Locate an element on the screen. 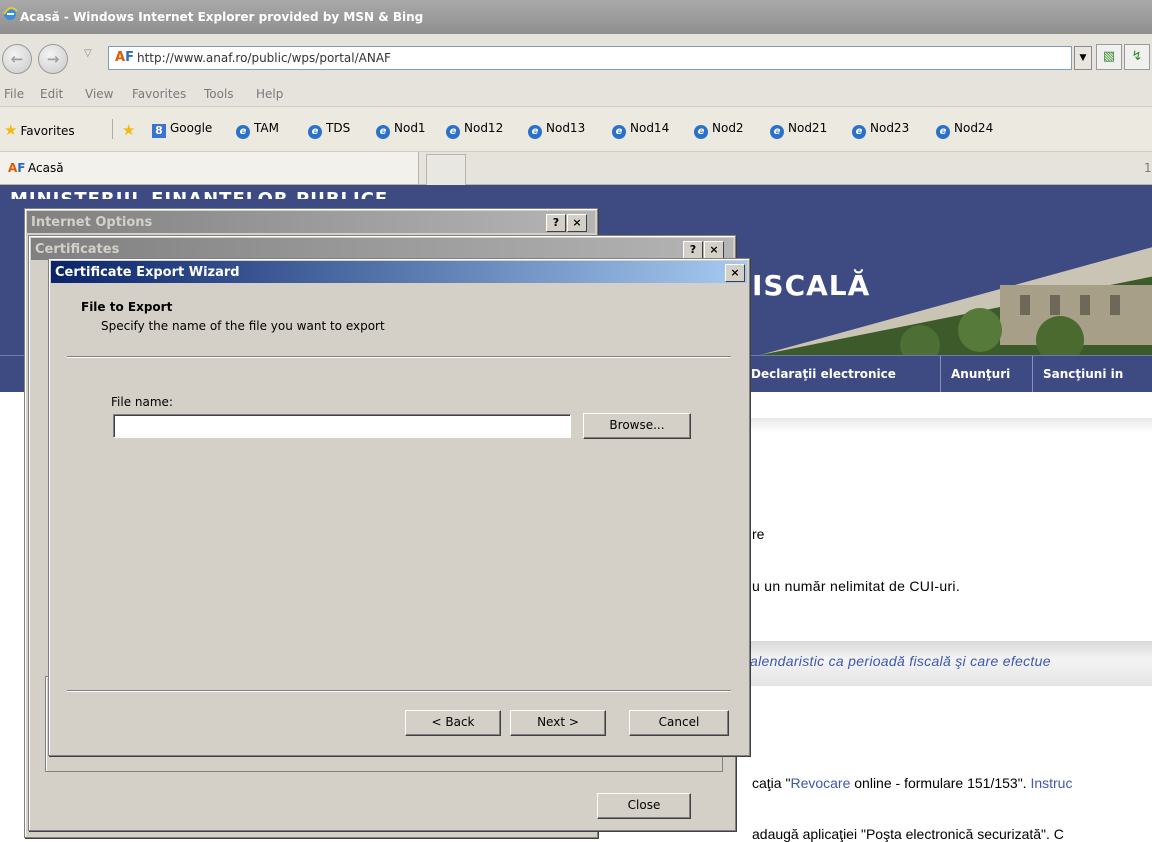  star-icon: ★ is located at coordinates (11, 130).